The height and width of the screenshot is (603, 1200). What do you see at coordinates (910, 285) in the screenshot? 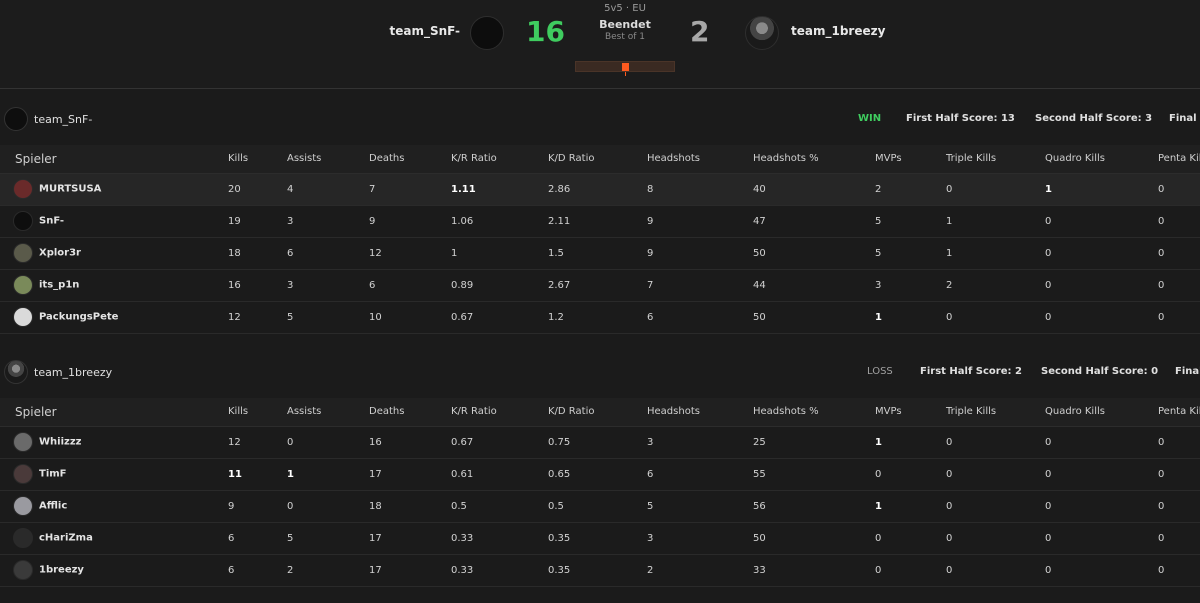
I see `stat-cell: 3` at bounding box center [910, 285].